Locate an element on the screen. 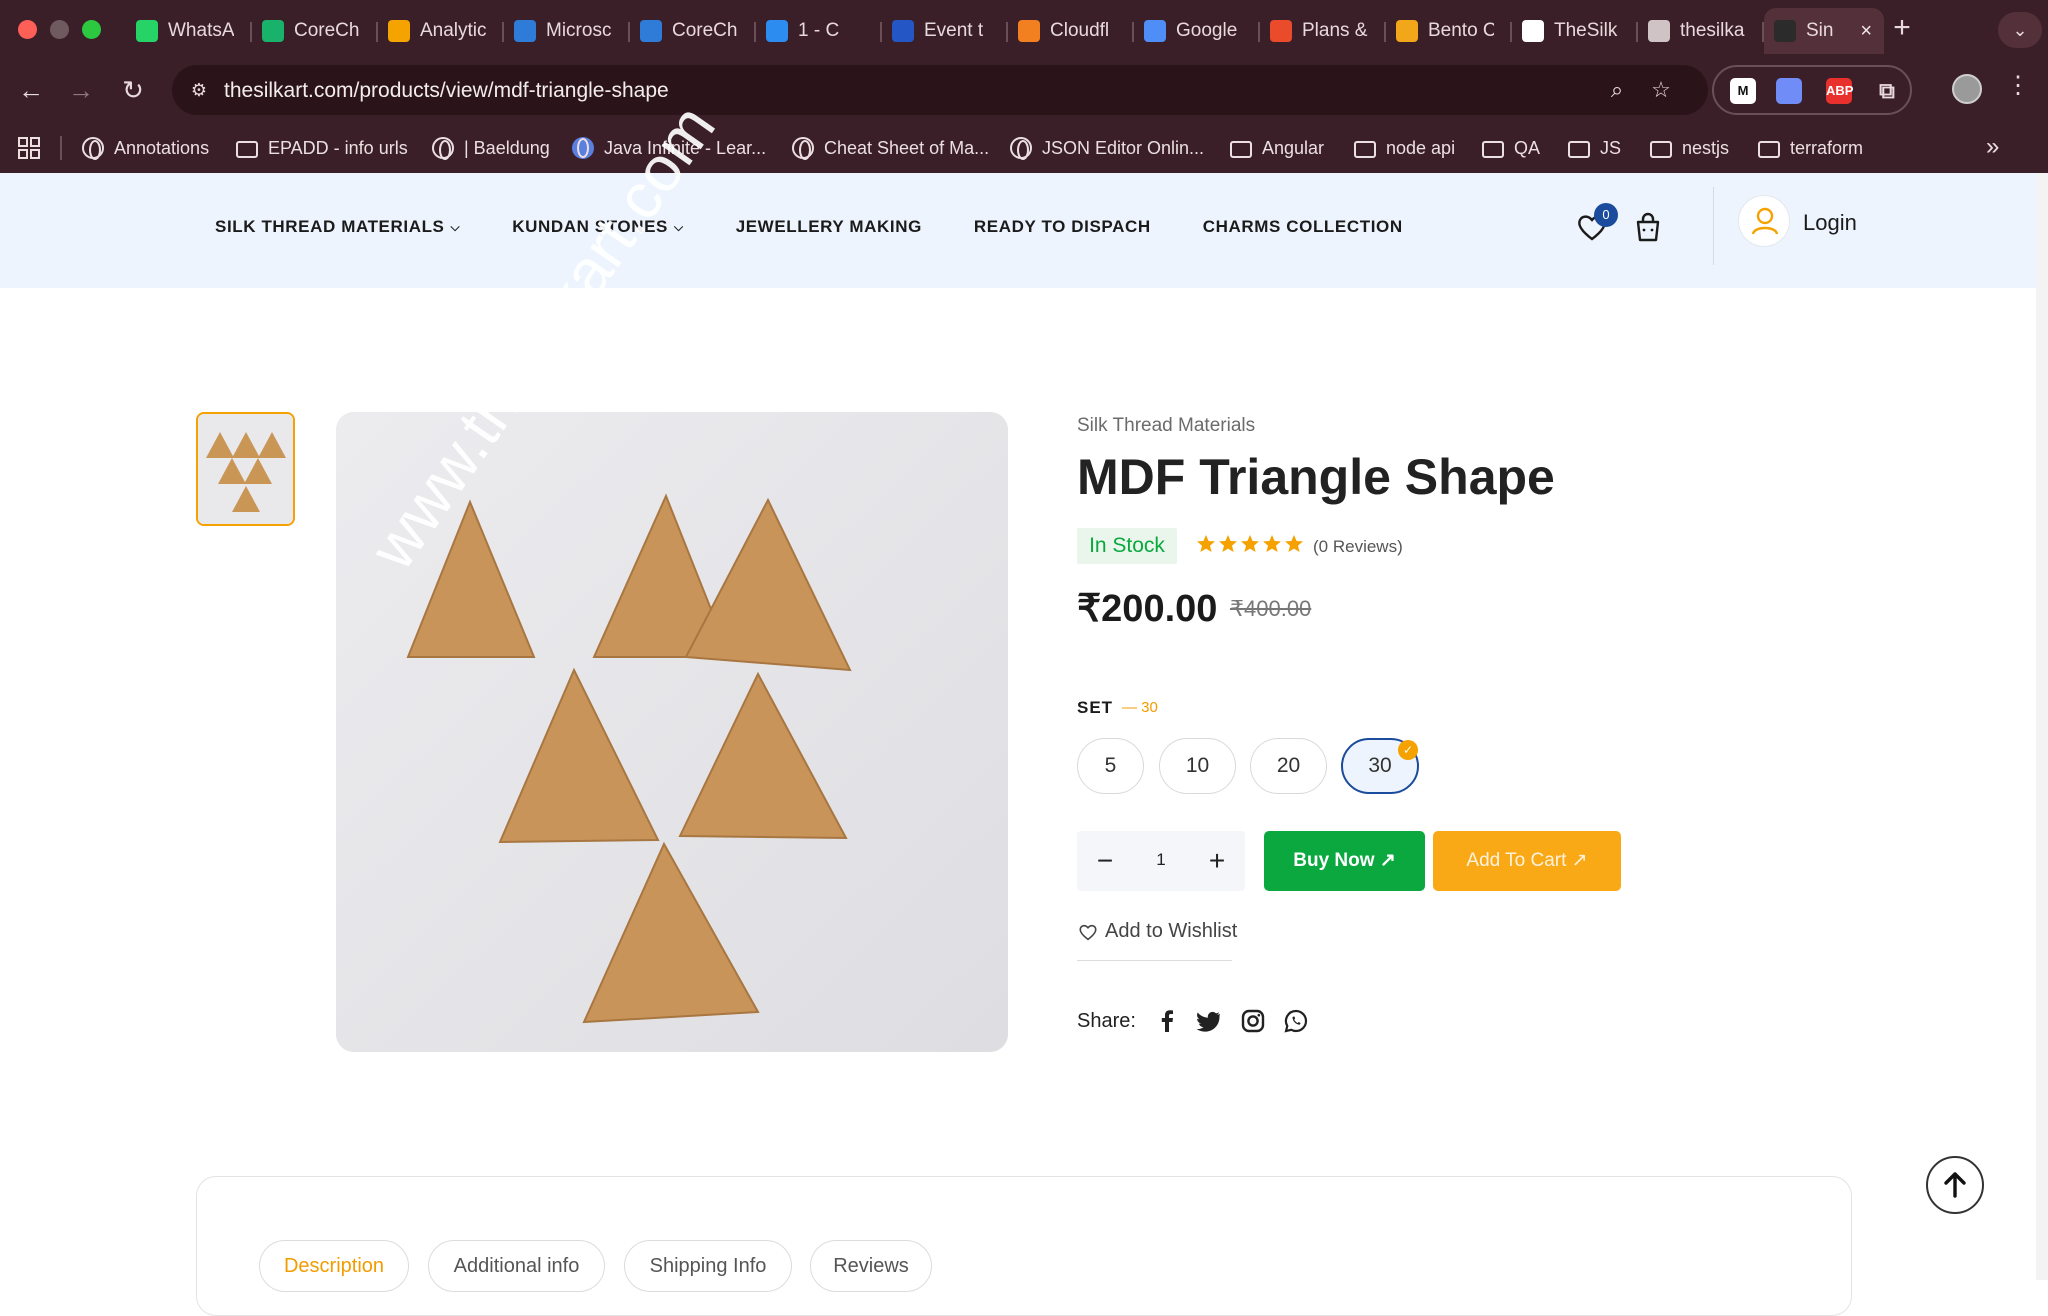  product-thumbnail is located at coordinates (245, 469).